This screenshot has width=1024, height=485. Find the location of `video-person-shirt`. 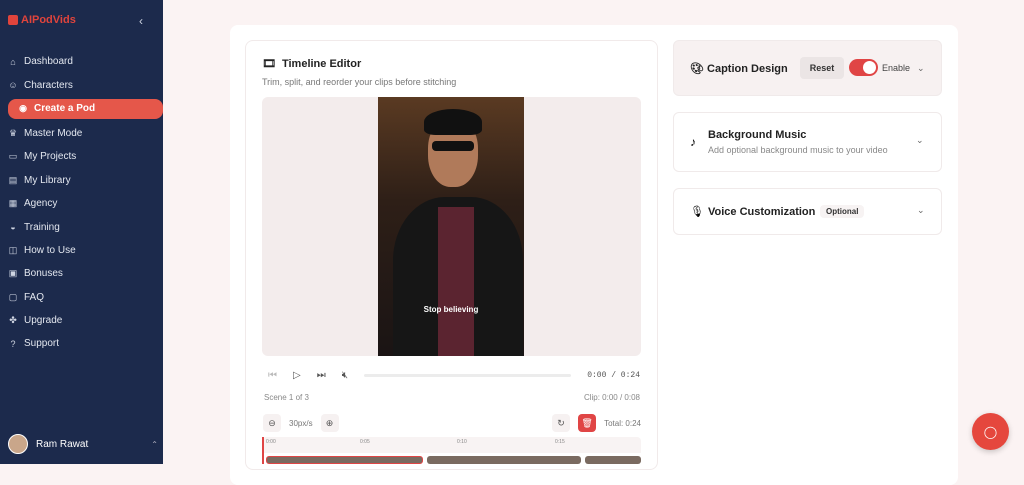

video-person-shirt is located at coordinates (456, 281).